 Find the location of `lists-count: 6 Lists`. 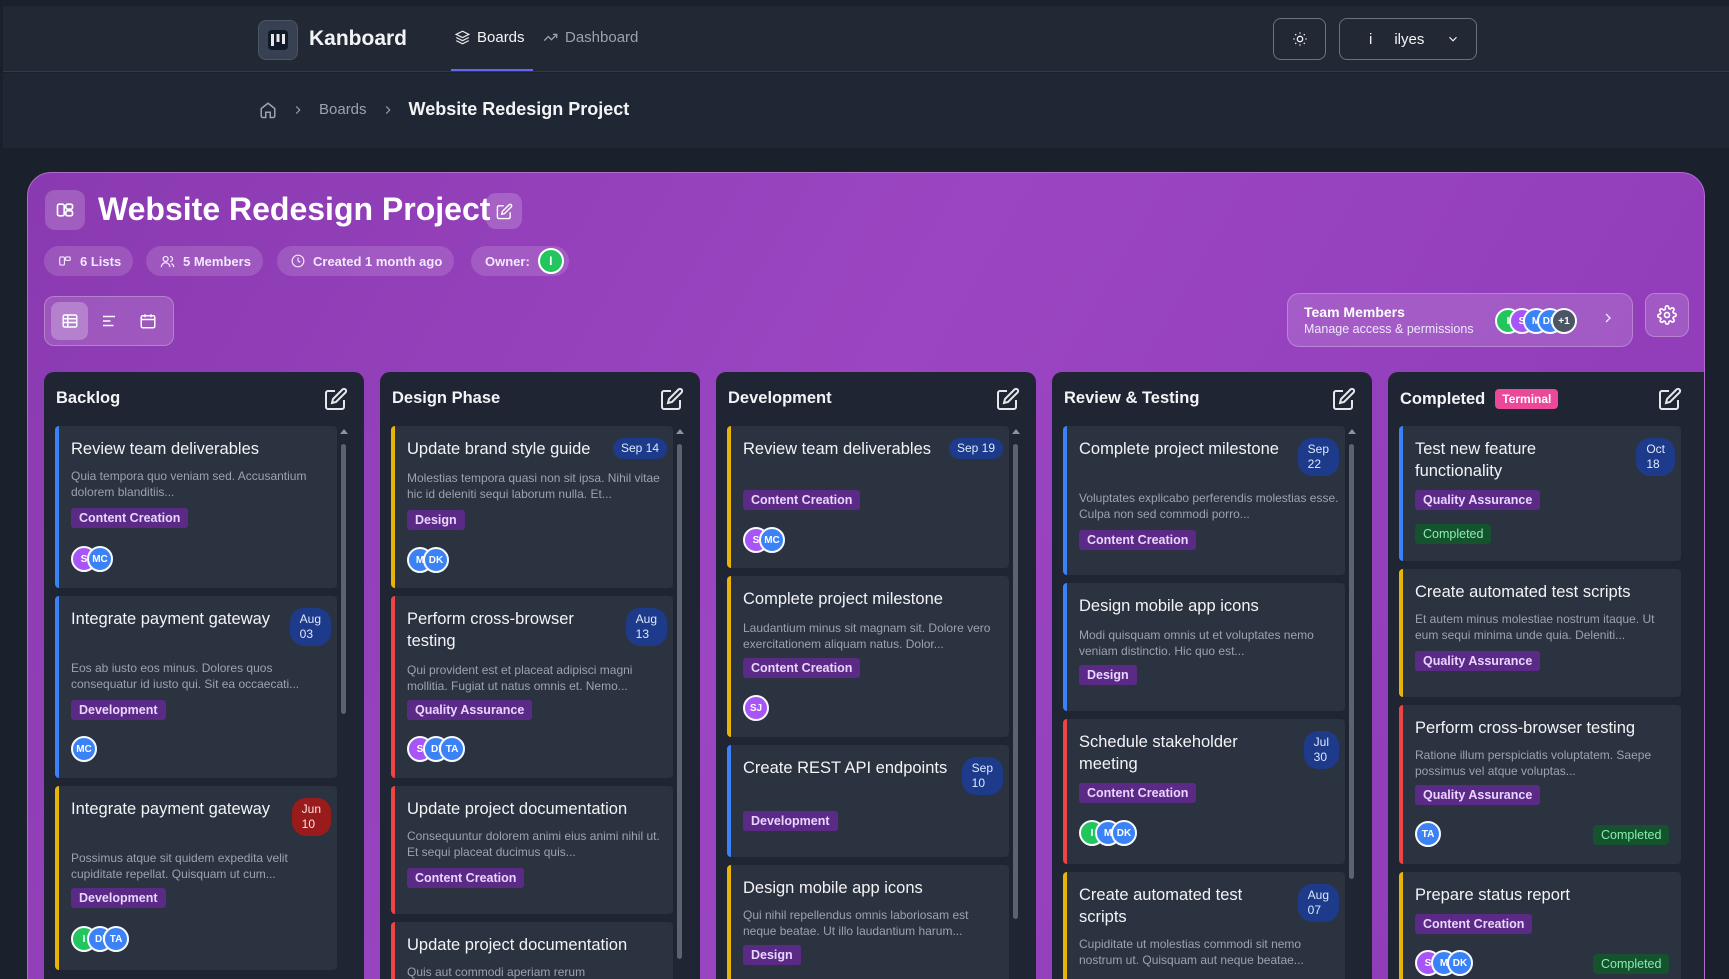

lists-count: 6 Lists is located at coordinates (101, 261).